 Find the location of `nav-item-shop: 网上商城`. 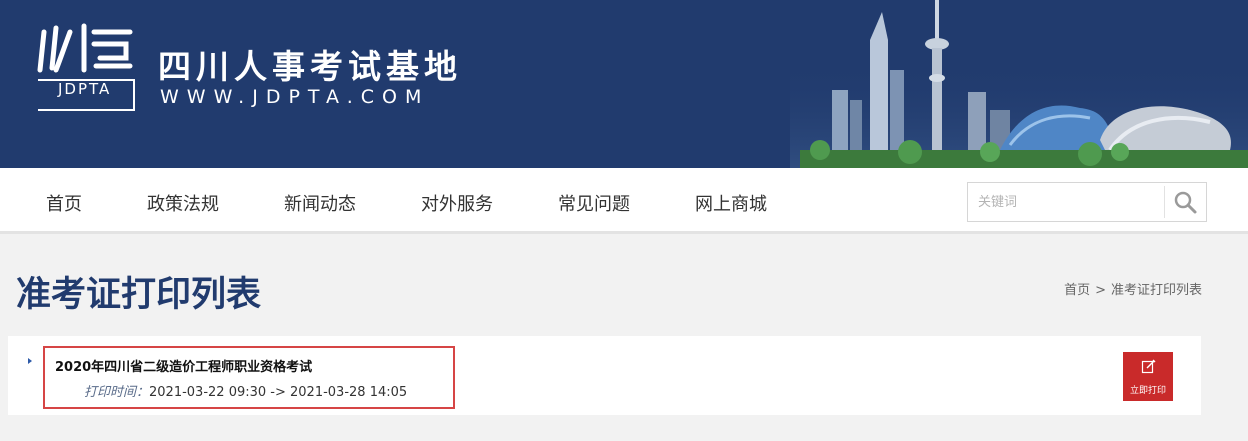

nav-item-shop: 网上商城 is located at coordinates (731, 203).